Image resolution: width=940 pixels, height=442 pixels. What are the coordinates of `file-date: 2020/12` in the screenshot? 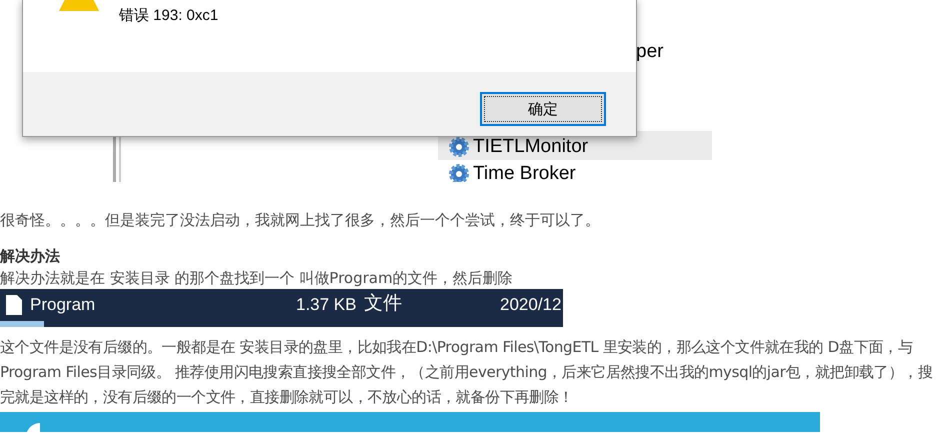 It's located at (531, 305).